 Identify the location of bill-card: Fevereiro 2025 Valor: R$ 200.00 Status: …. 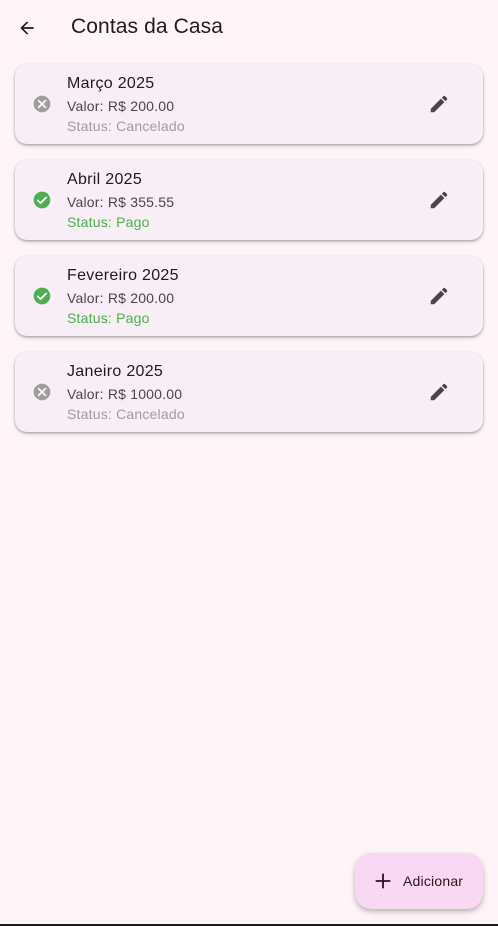
(249, 296).